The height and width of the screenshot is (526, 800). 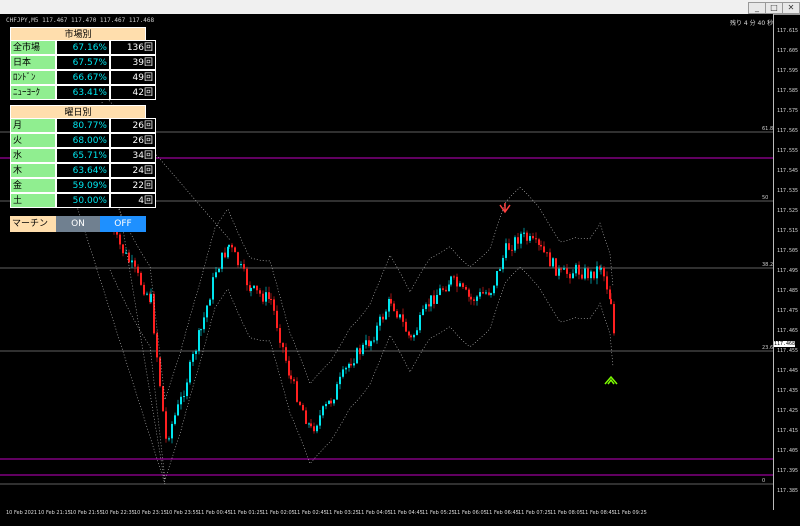 I want to click on day-row: 水 65.71% 34回, so click(x=83, y=155).